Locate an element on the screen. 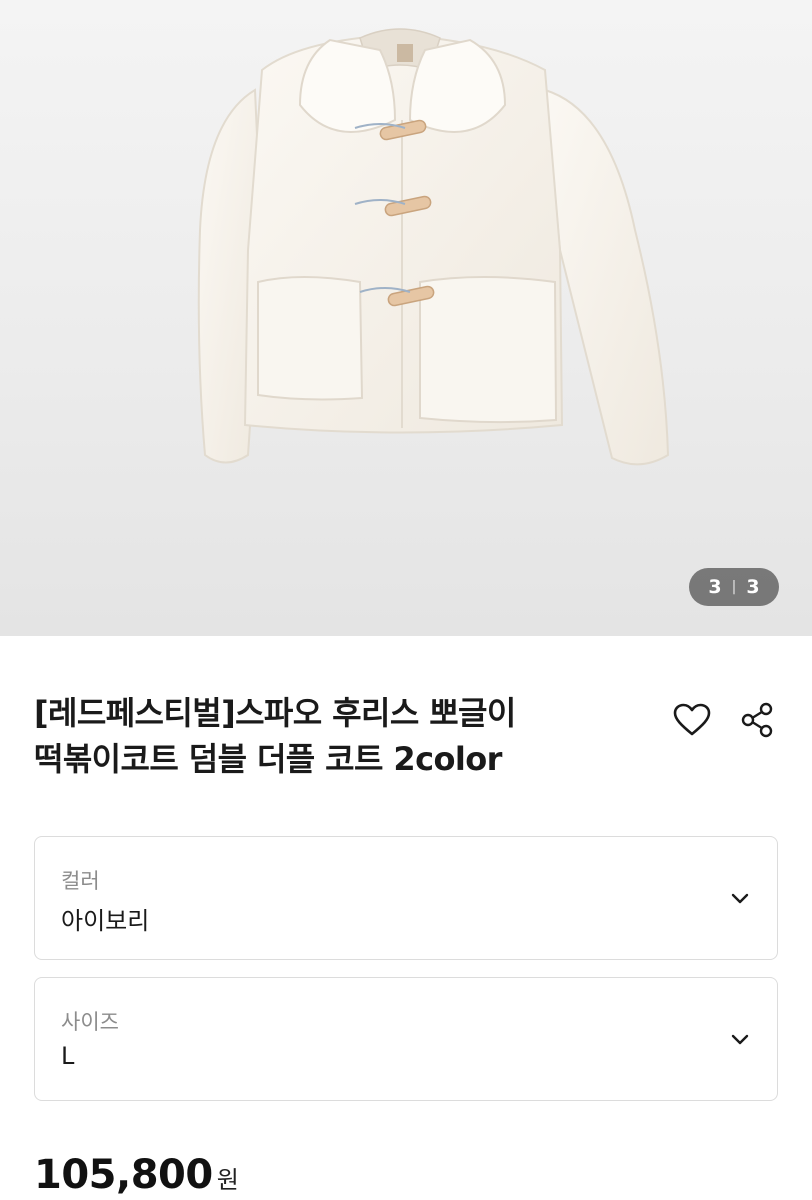  pager-current: 3 is located at coordinates (715, 587).